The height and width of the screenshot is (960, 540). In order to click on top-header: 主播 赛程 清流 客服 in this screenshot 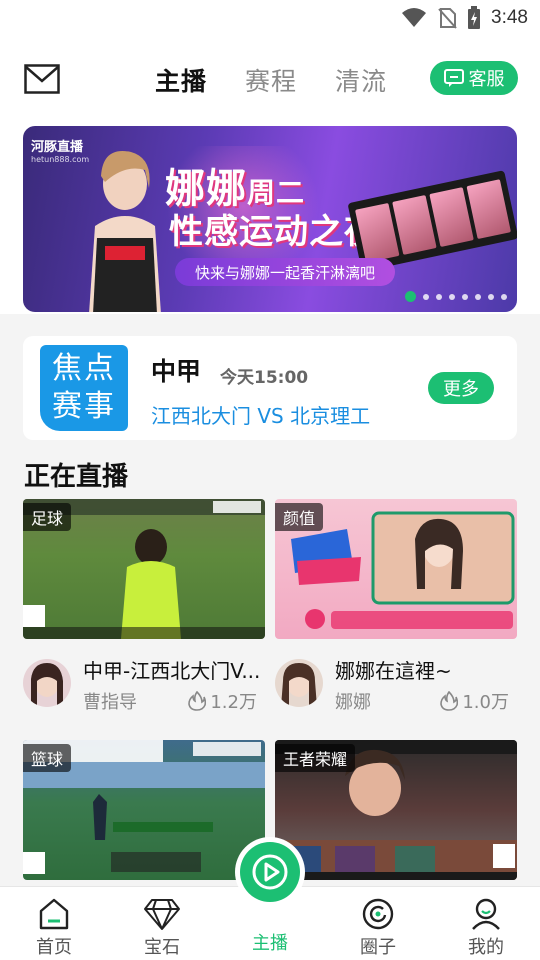, I will do `click(270, 79)`.